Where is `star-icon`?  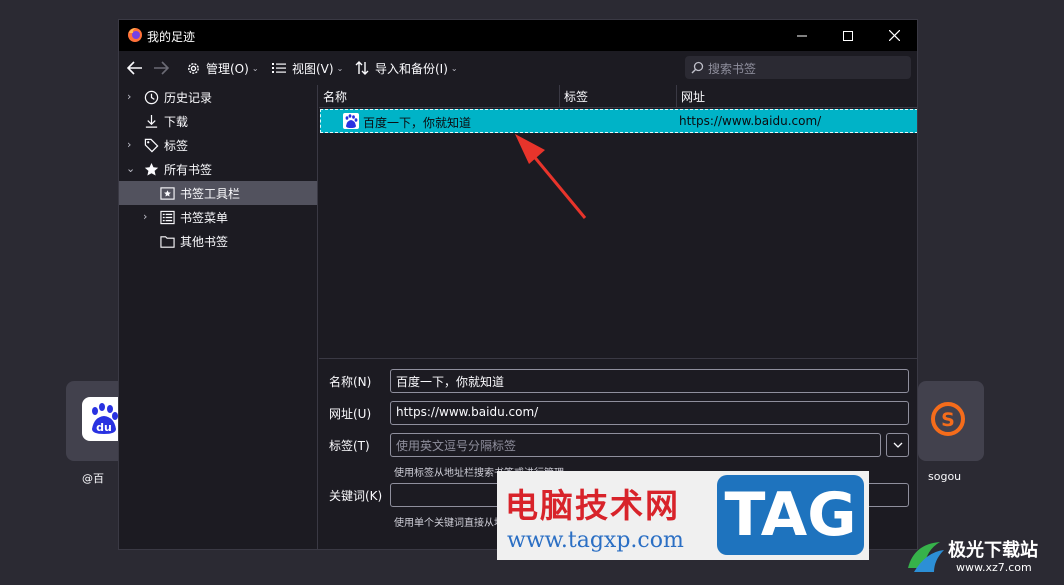
star-icon is located at coordinates (151, 169).